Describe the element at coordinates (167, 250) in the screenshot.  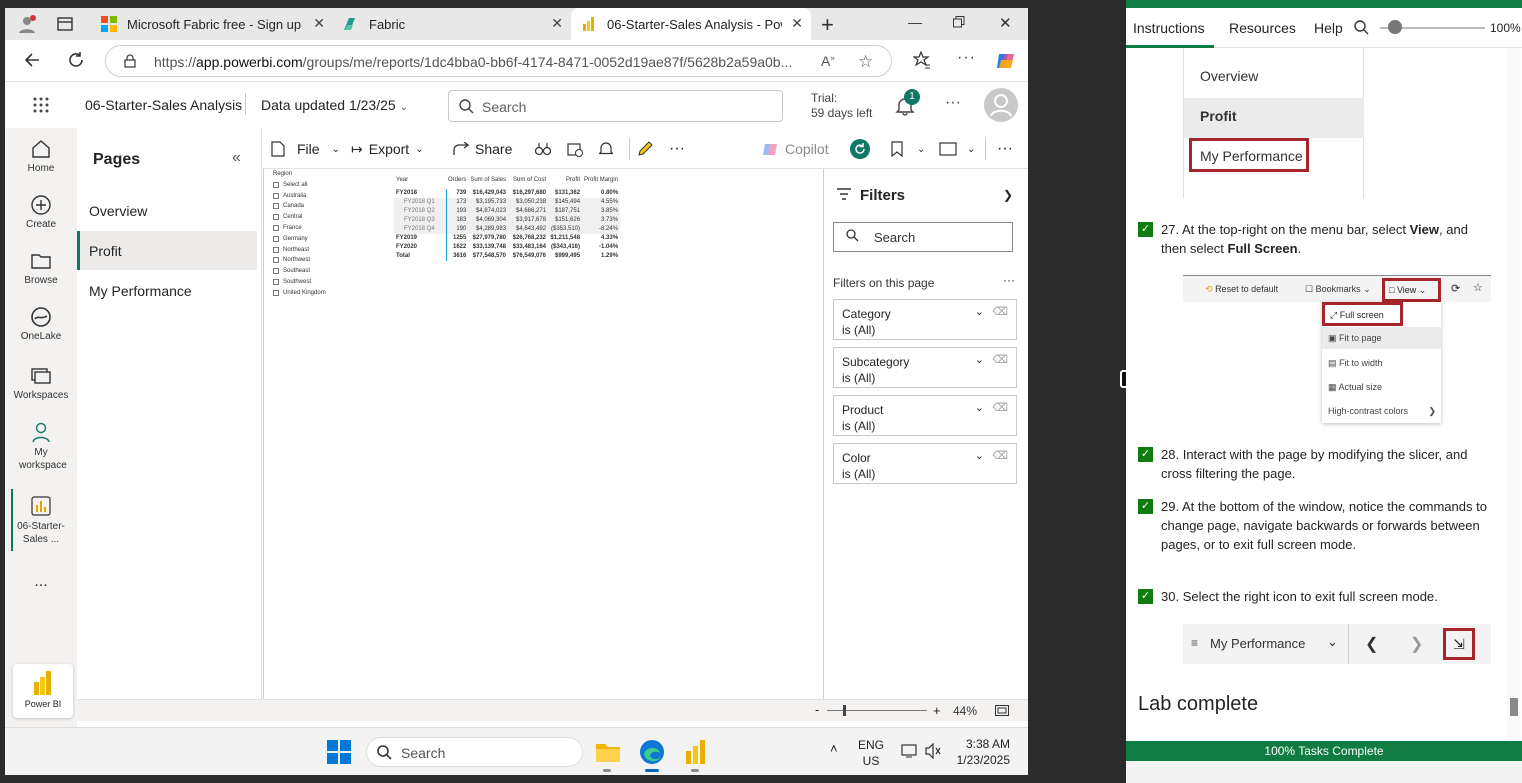
I see `page-profit: Profit` at that location.